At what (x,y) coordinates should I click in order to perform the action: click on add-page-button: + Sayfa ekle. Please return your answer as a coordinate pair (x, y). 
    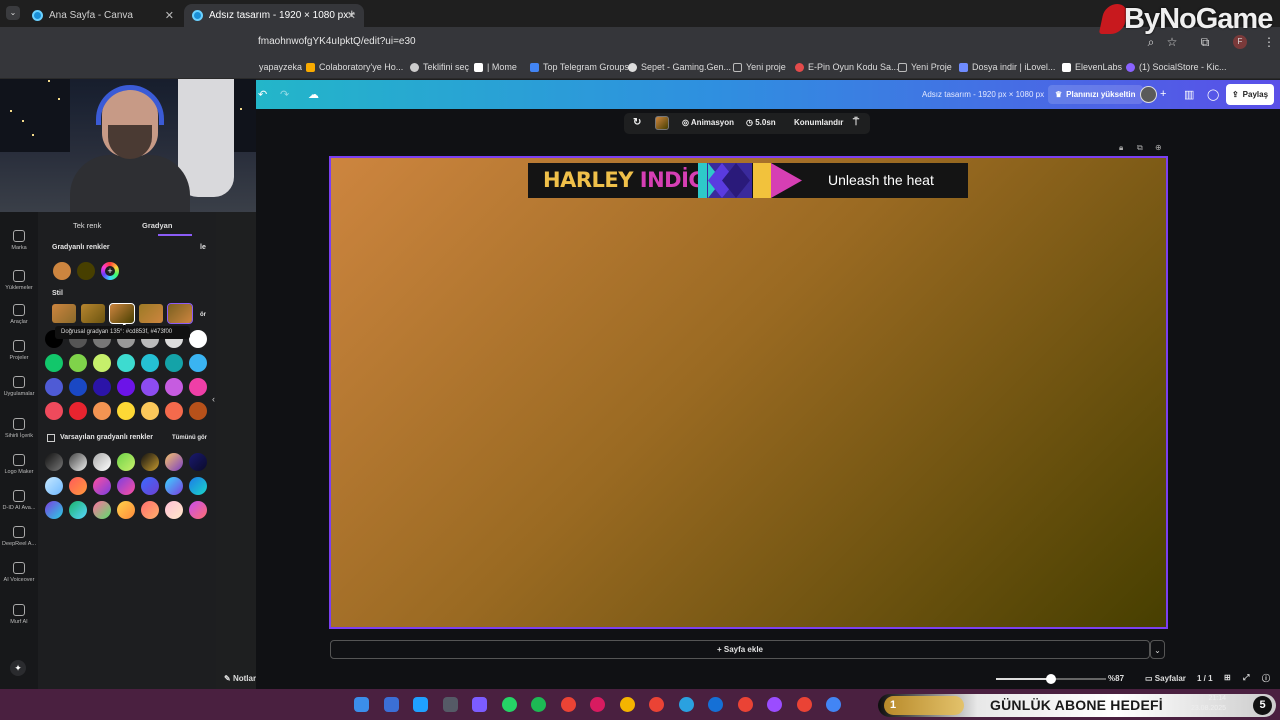
    Looking at the image, I should click on (740, 649).